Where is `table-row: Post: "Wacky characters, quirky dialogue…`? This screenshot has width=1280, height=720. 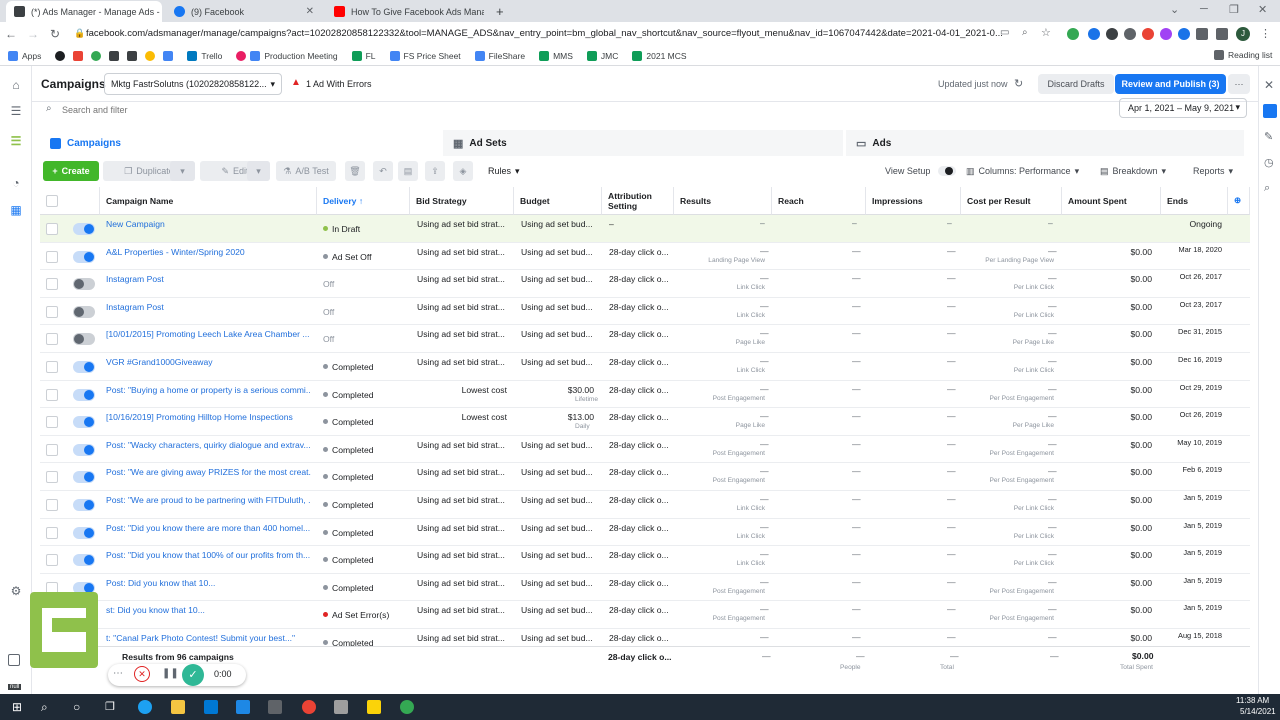 table-row: Post: "Wacky characters, quirky dialogue… is located at coordinates (645, 450).